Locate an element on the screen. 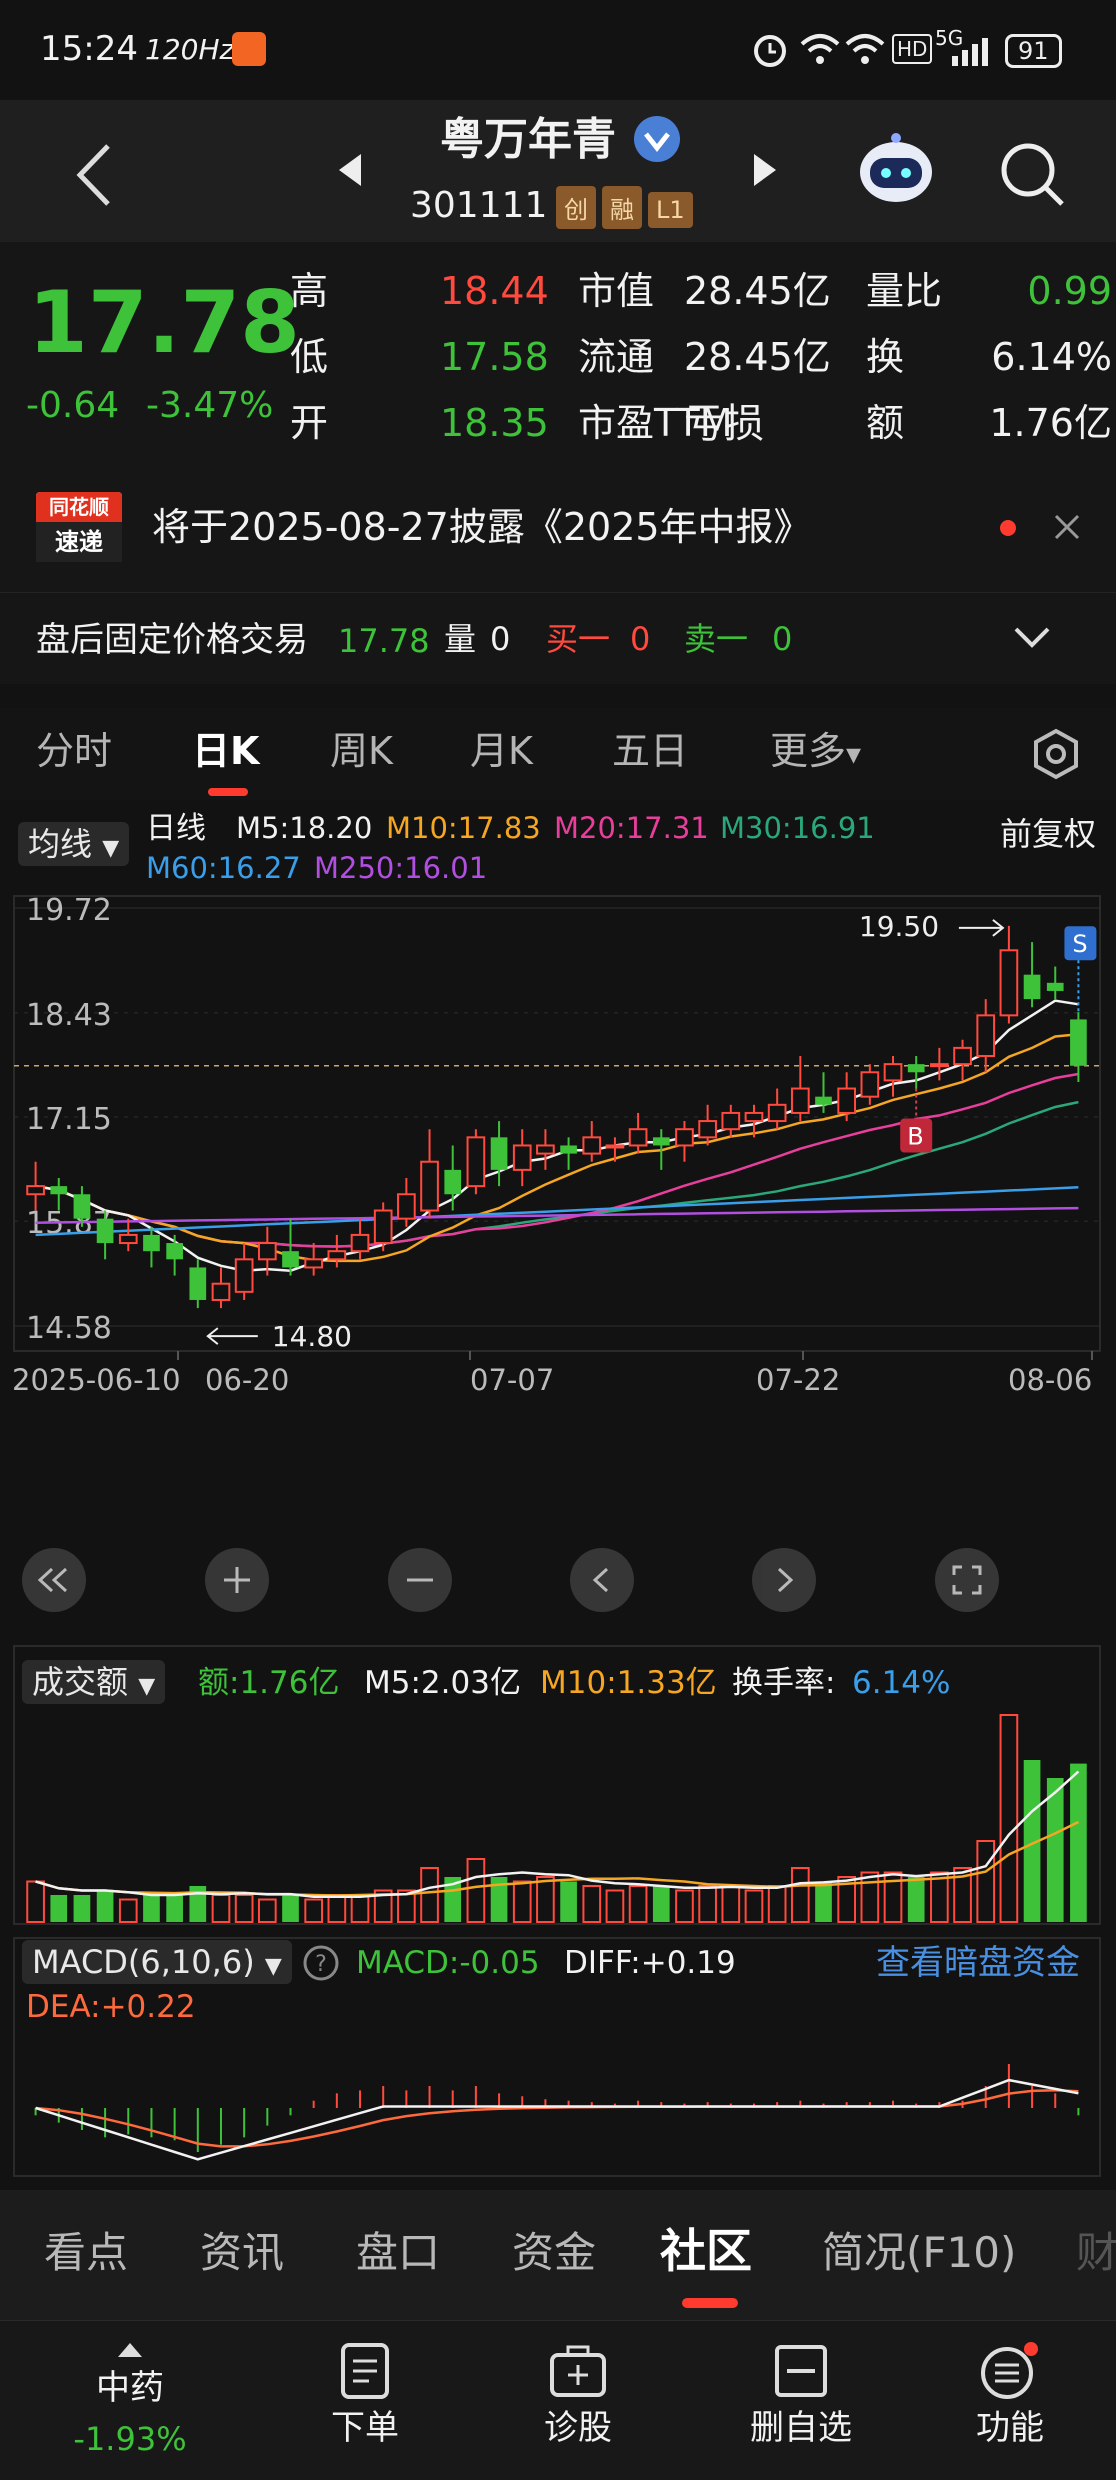  prev-stock-icon is located at coordinates (350, 170).